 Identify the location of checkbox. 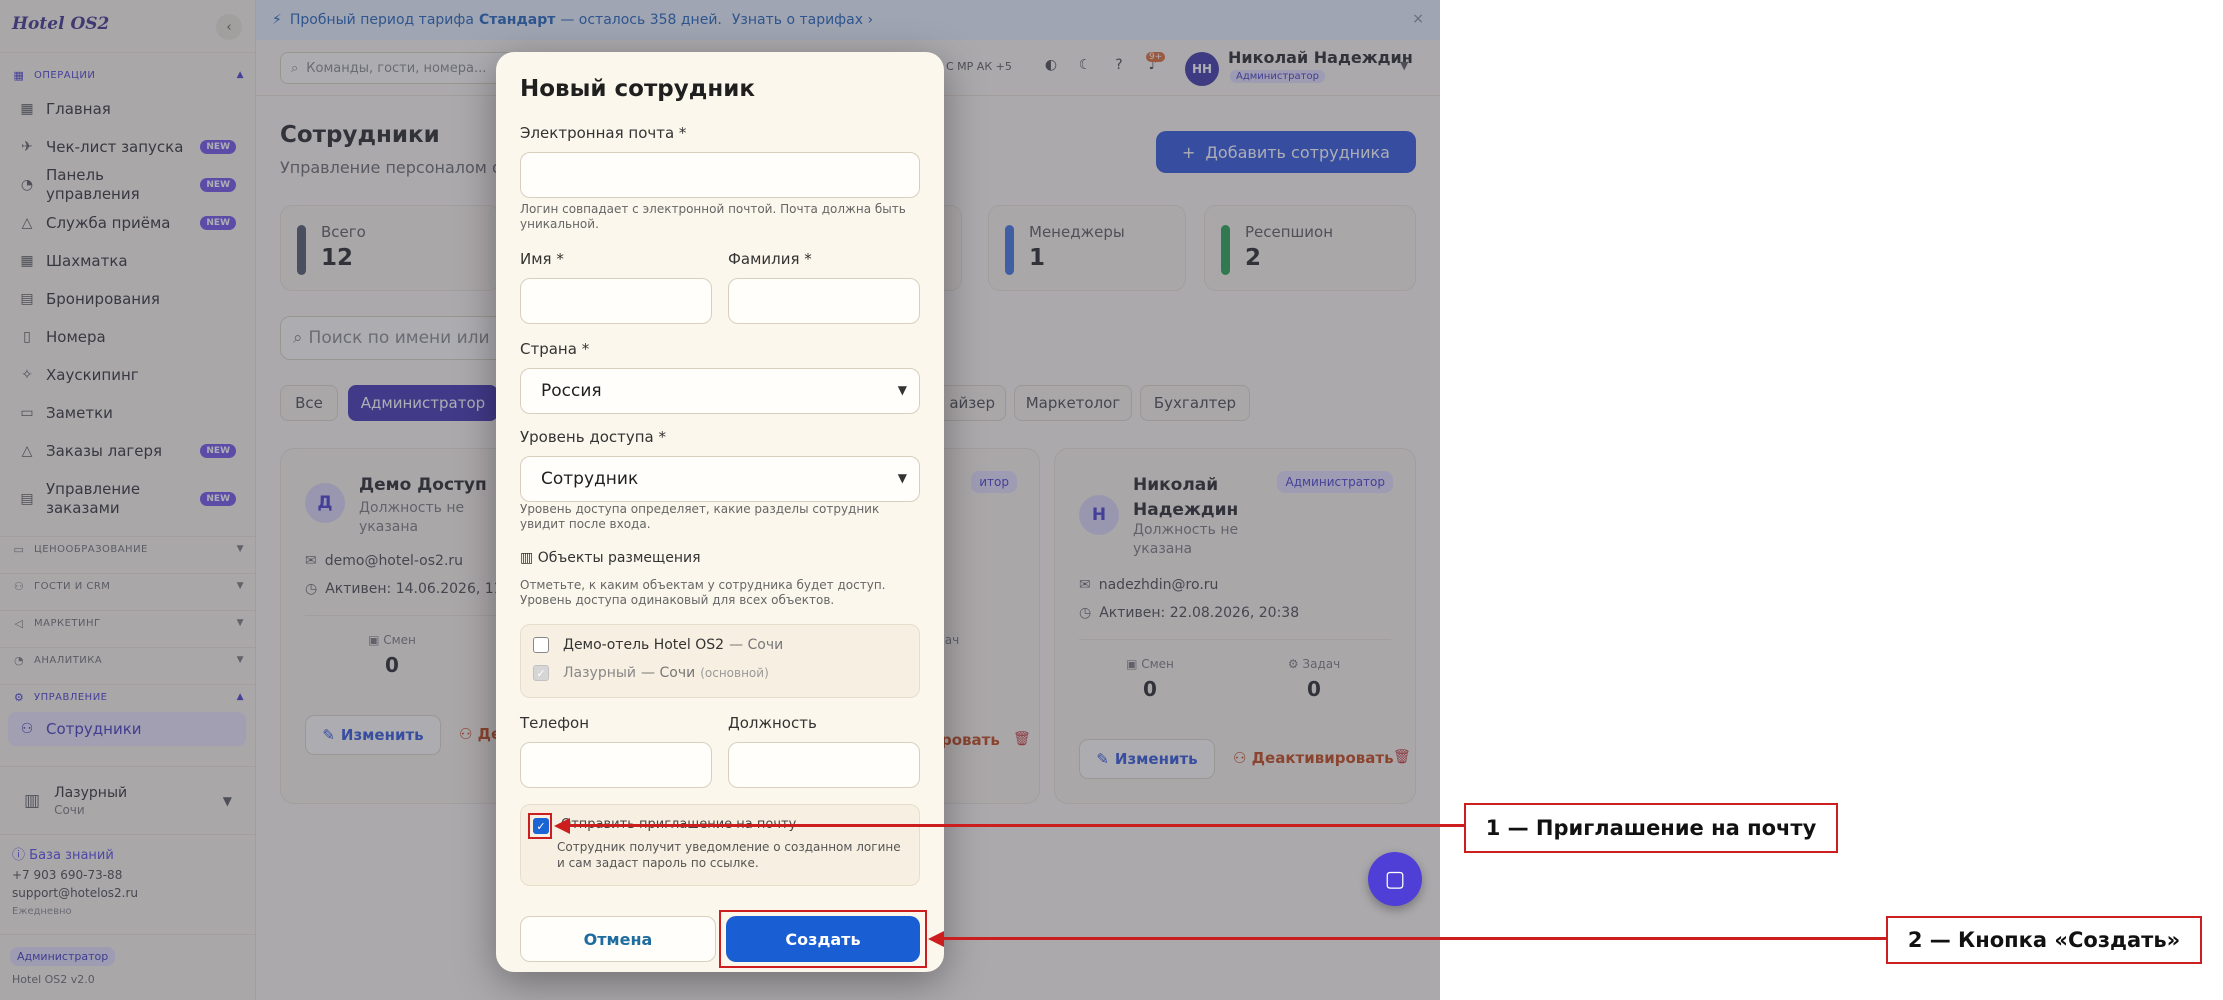
(541, 645).